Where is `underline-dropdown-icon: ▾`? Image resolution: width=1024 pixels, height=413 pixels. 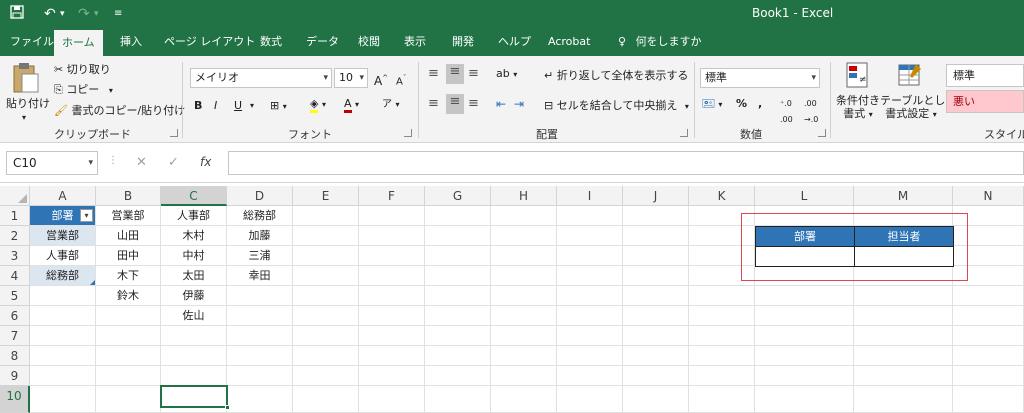
underline-dropdown-icon: ▾ is located at coordinates (252, 106).